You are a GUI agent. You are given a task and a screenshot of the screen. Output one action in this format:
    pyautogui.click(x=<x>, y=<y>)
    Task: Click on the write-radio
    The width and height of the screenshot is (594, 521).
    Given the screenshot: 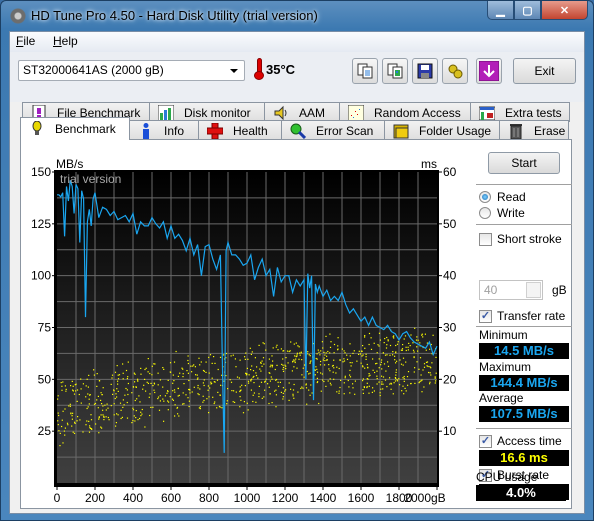 What is the action you would take?
    pyautogui.click(x=485, y=213)
    